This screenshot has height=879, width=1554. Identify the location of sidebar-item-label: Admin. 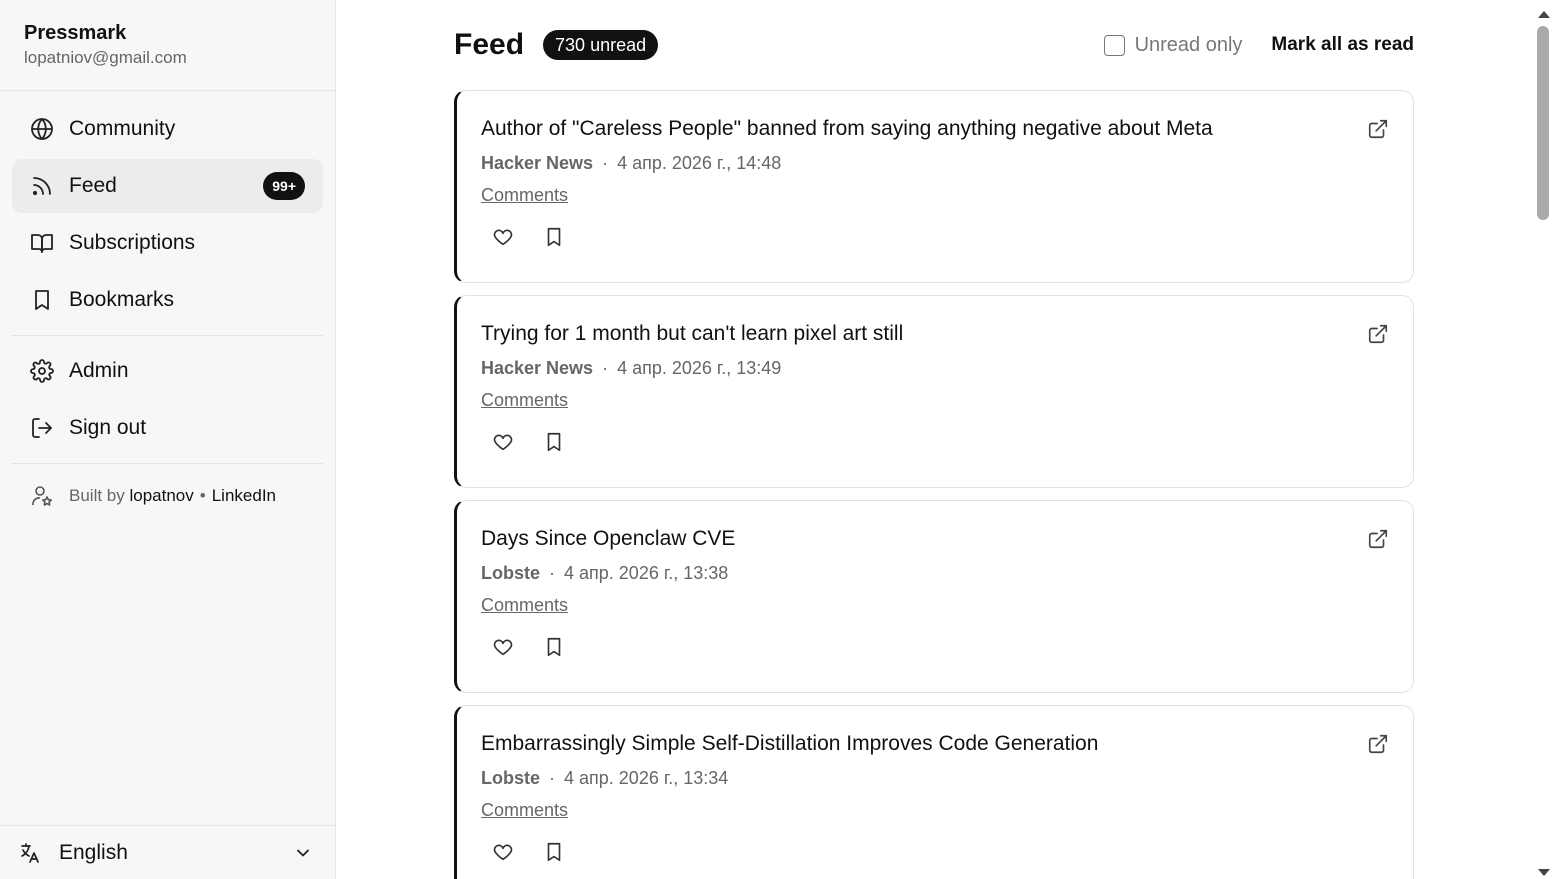
(99, 370).